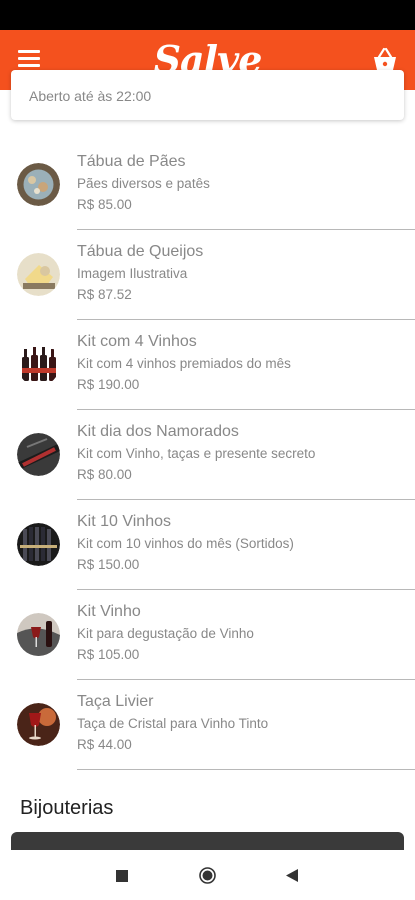  Describe the element at coordinates (173, 723) in the screenshot. I see `product-description: Taça de Cristal para Vinho Tinto` at that location.